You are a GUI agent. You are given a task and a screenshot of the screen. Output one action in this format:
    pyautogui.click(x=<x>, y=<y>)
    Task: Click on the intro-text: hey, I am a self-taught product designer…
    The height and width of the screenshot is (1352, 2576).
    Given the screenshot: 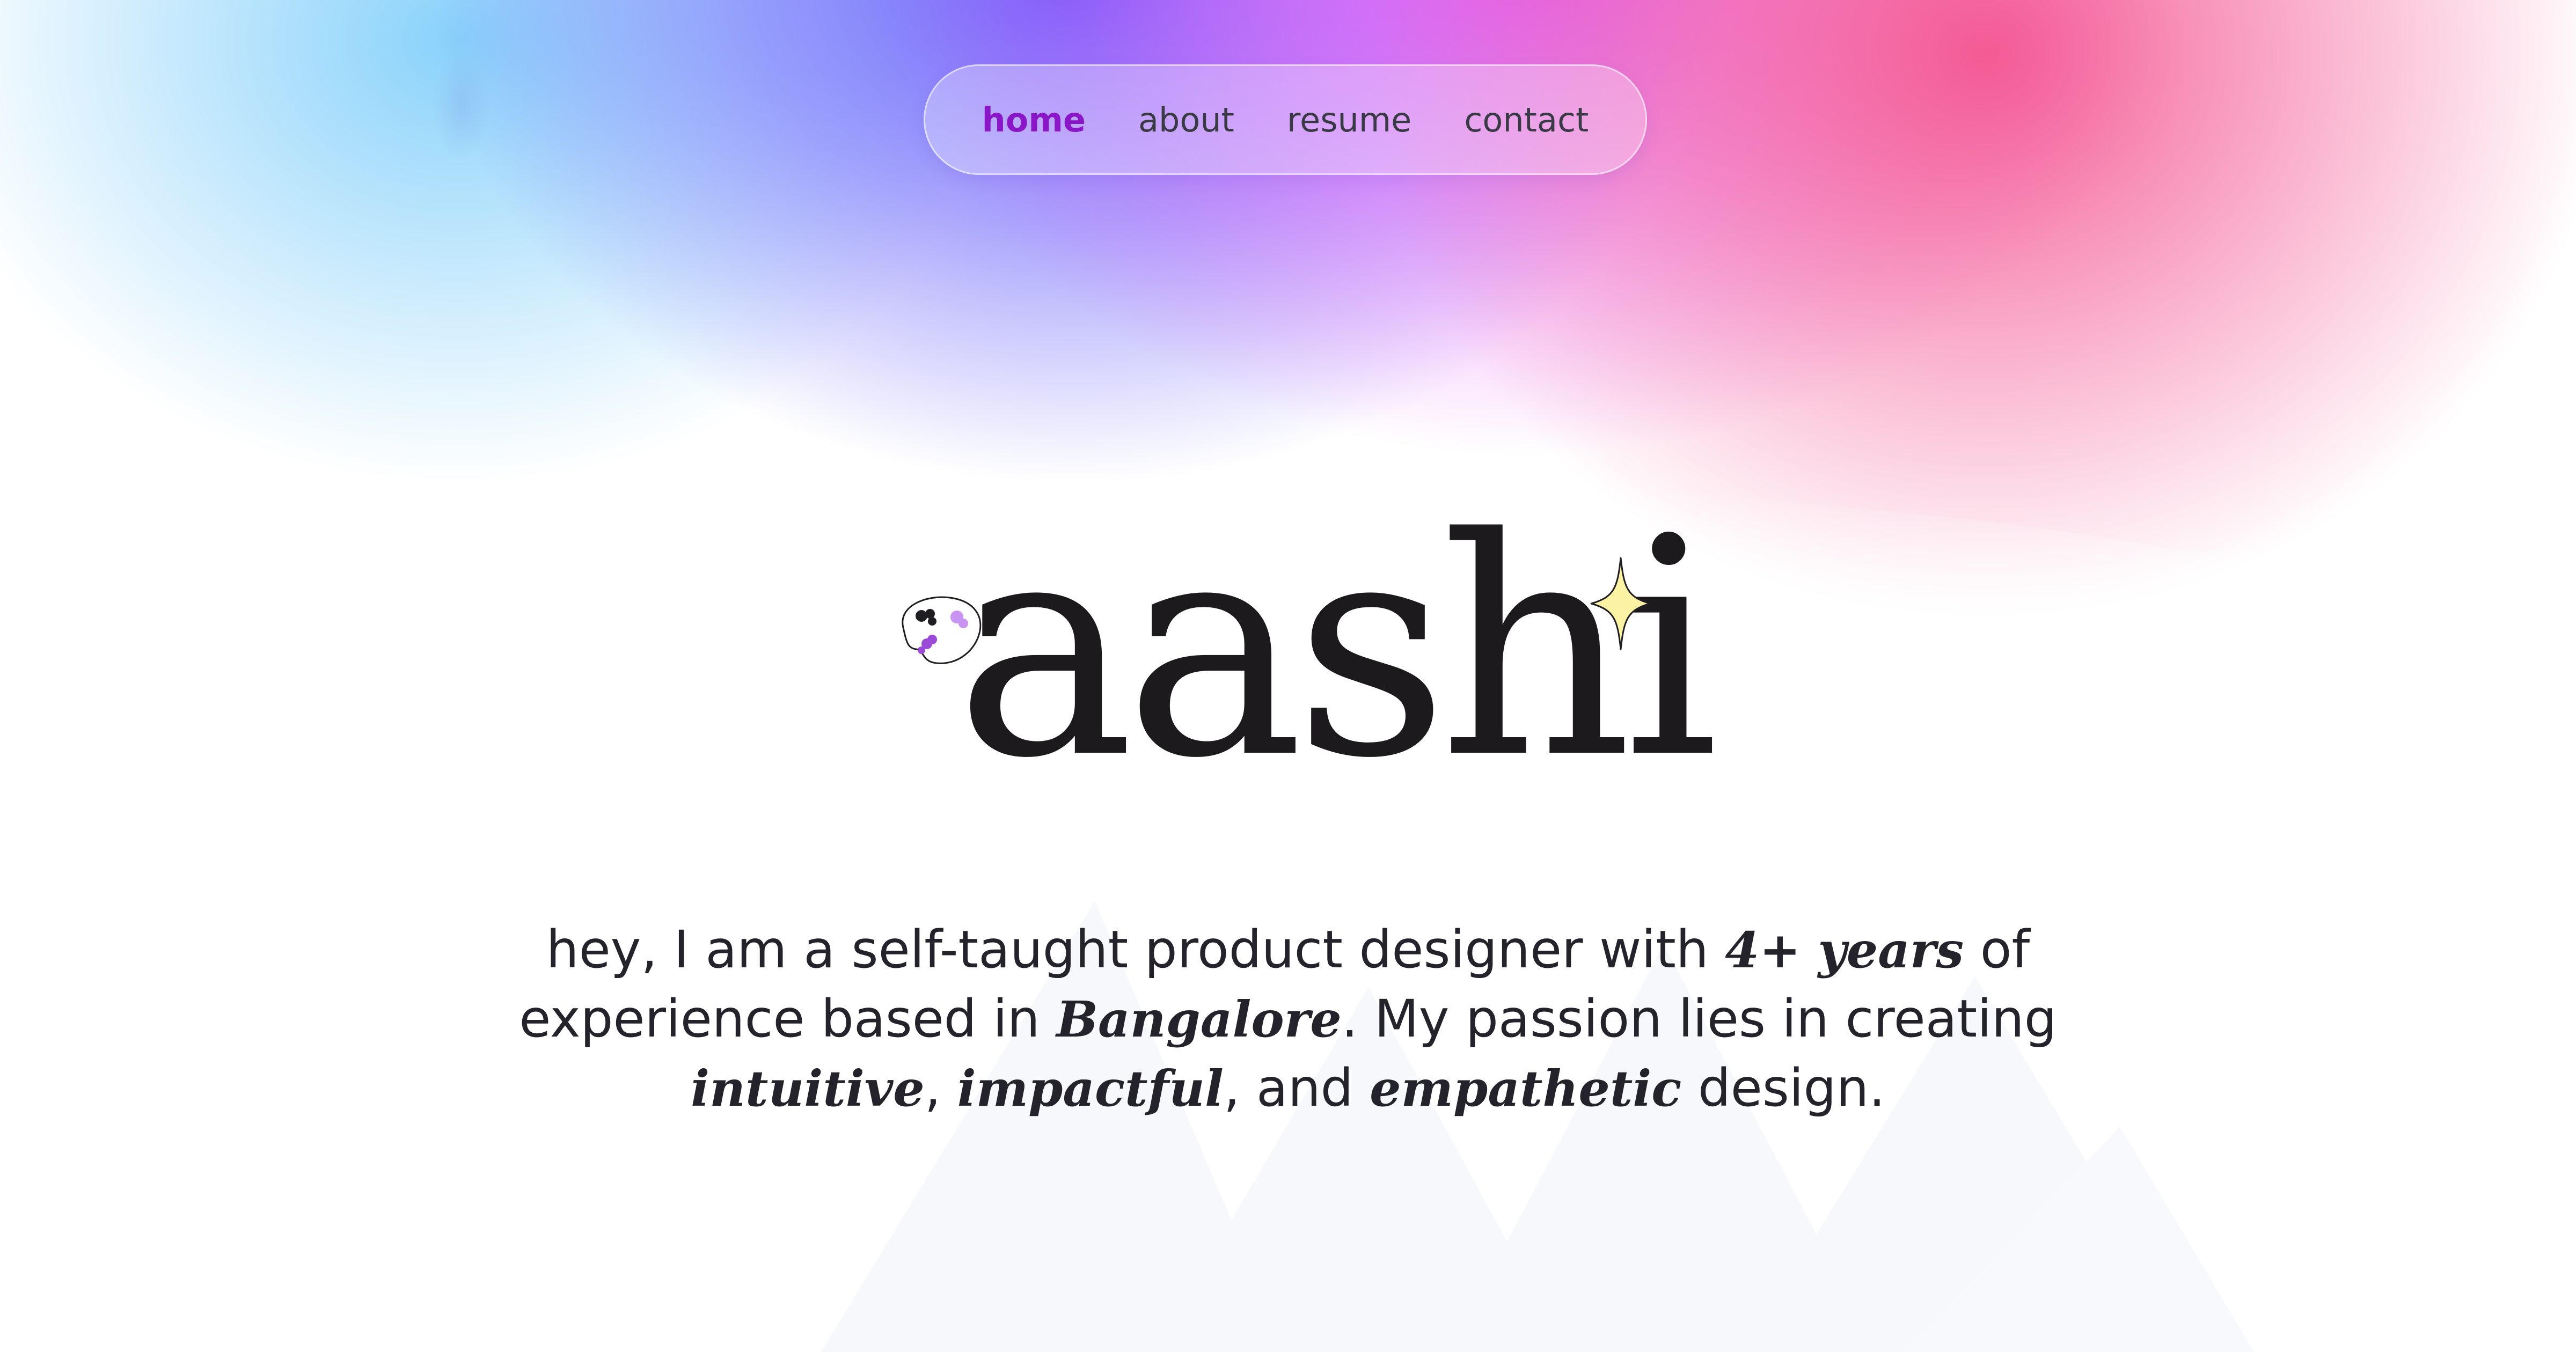 What is the action you would take?
    pyautogui.click(x=1135, y=950)
    